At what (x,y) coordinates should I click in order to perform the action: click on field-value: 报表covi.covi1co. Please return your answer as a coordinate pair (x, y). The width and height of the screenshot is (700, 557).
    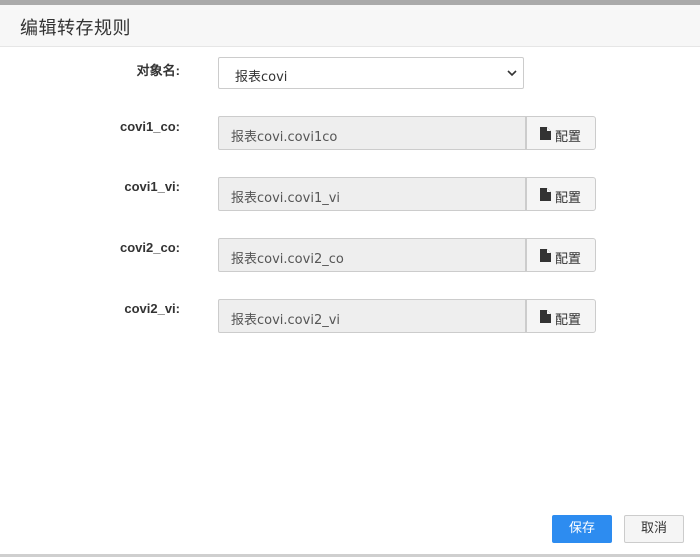
    Looking at the image, I should click on (284, 137).